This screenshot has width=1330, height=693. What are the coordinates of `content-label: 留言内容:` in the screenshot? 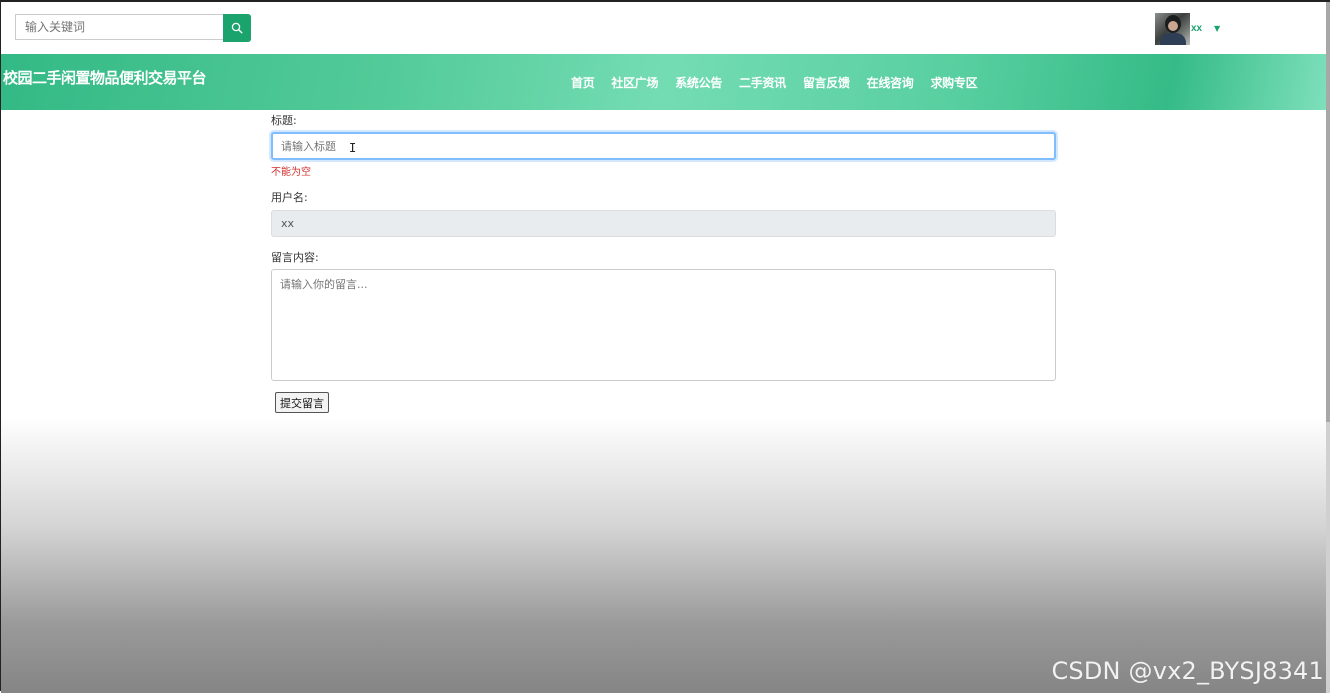 It's located at (295, 257).